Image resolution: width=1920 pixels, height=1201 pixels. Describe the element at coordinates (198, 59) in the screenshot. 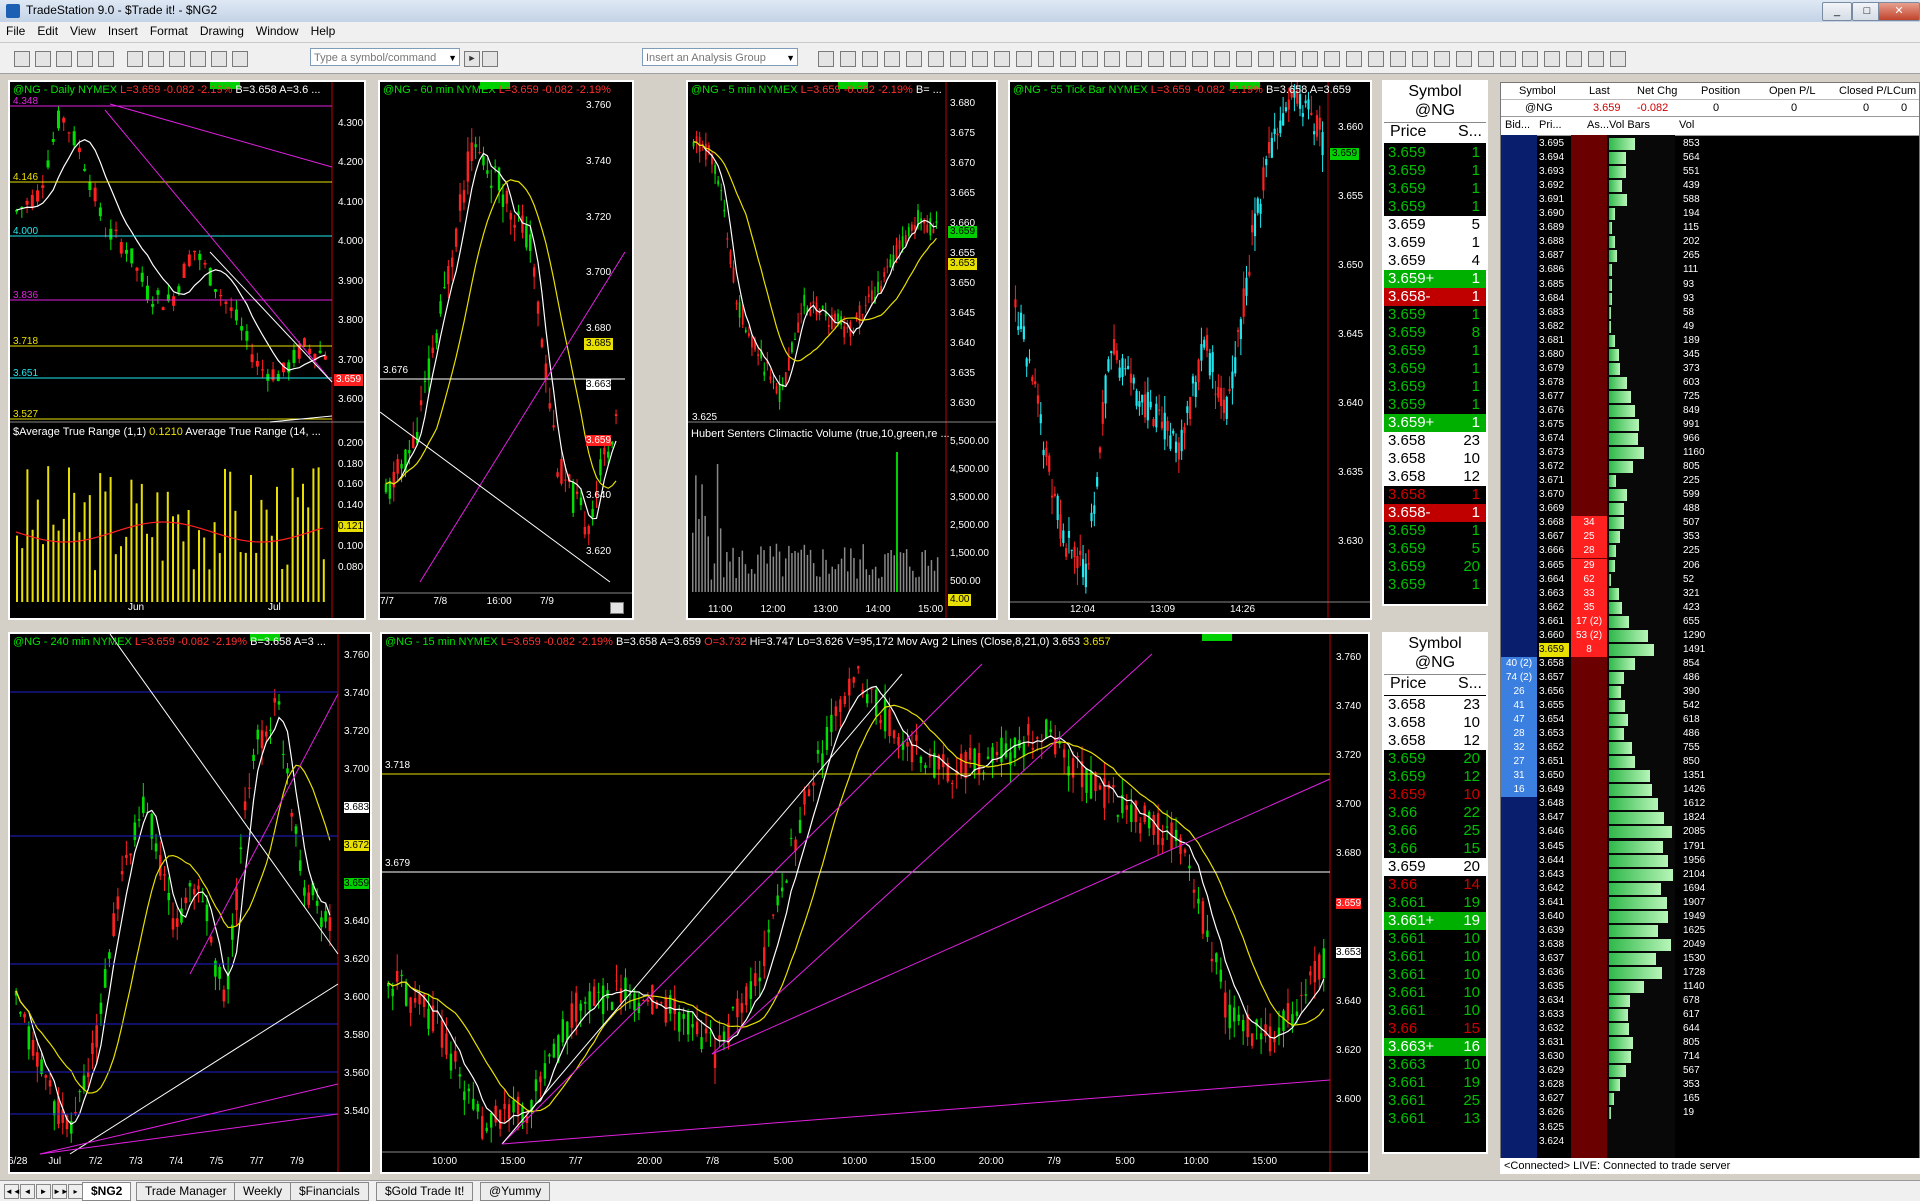

I see `lock-icon` at that location.